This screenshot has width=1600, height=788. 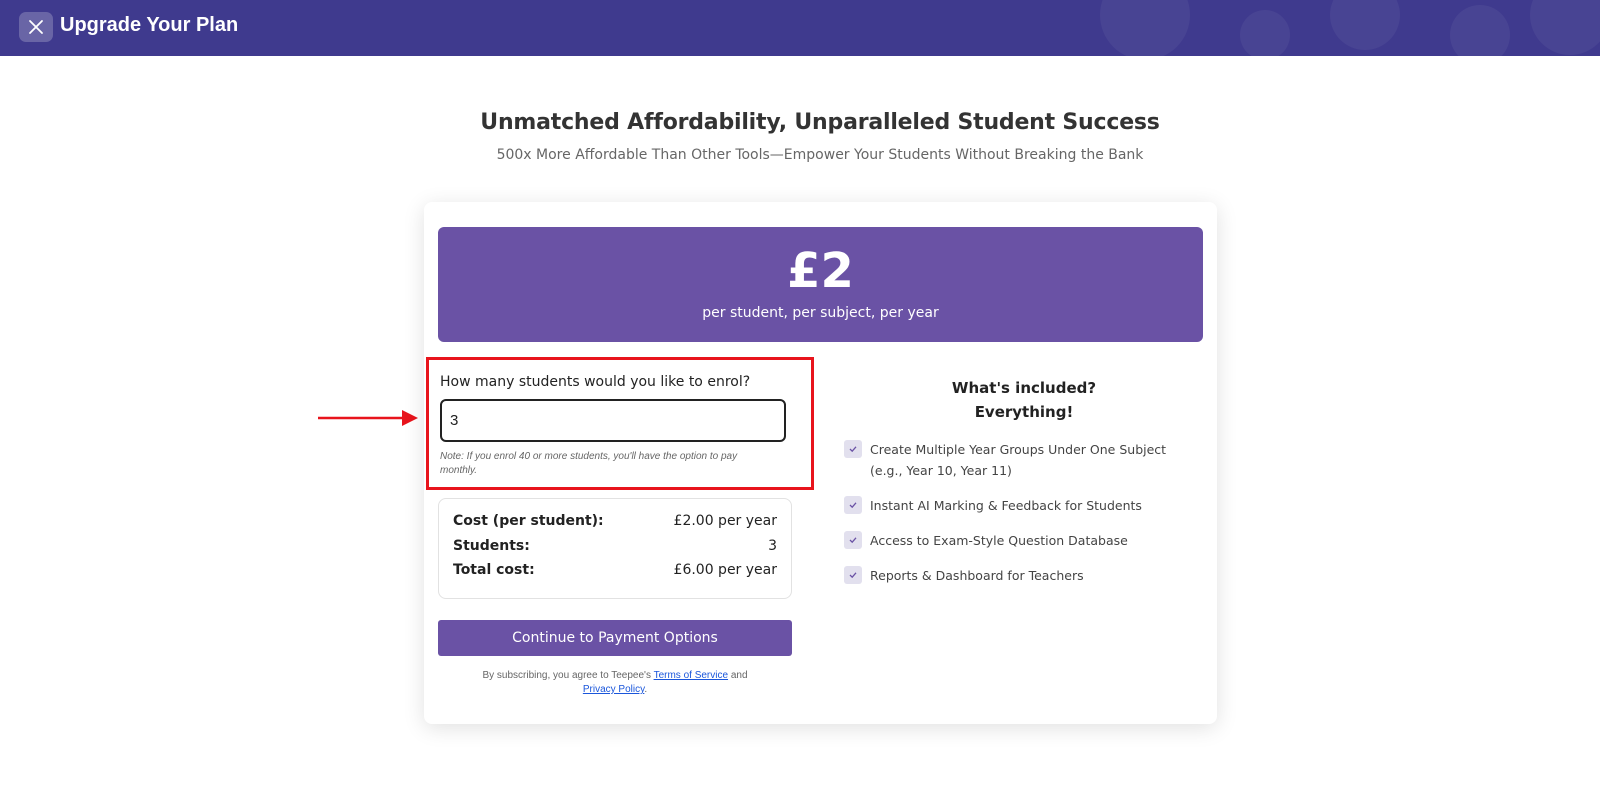 I want to click on terms-prefix: By subscribing, you agree to Teepee's, so click(x=566, y=675).